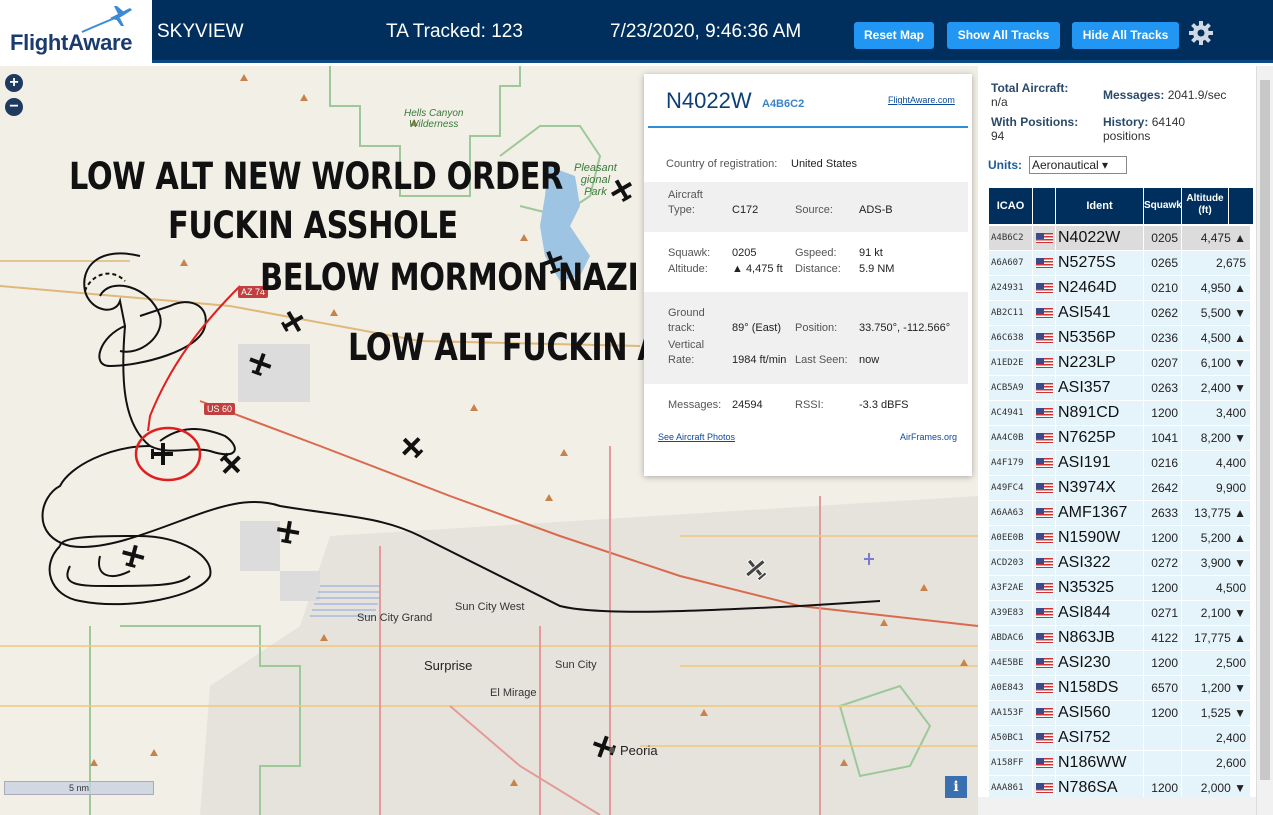  Describe the element at coordinates (808, 127) in the screenshot. I see `popup-divider` at that location.